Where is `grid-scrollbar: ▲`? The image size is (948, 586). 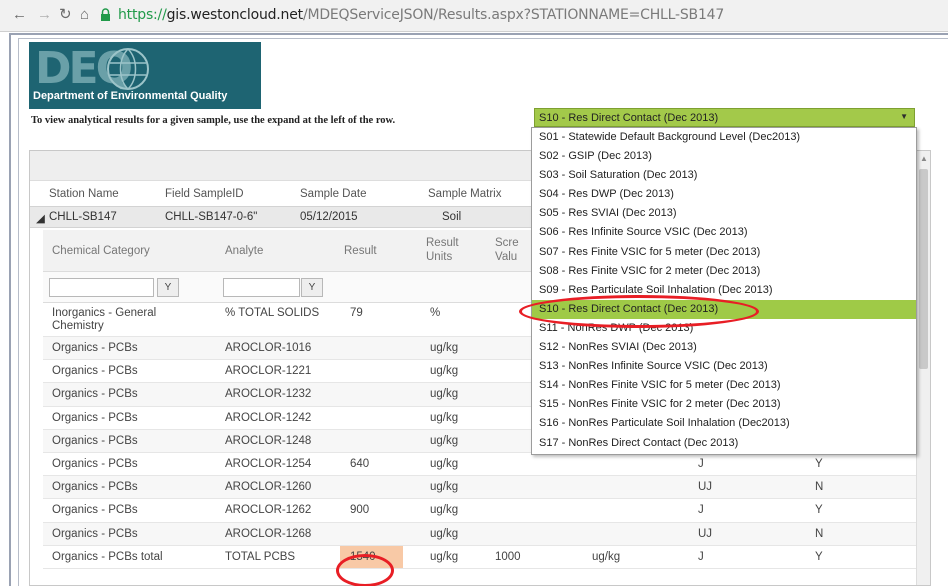
grid-scrollbar: ▲ is located at coordinates (923, 368).